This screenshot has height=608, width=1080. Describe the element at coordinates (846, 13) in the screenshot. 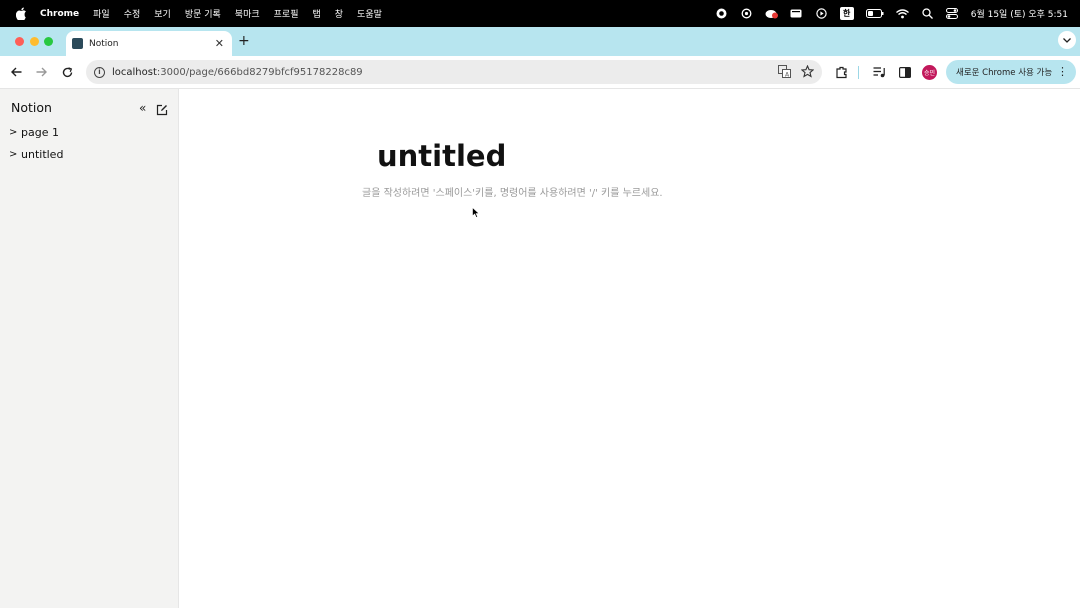

I see `input-source-icon: 한` at that location.